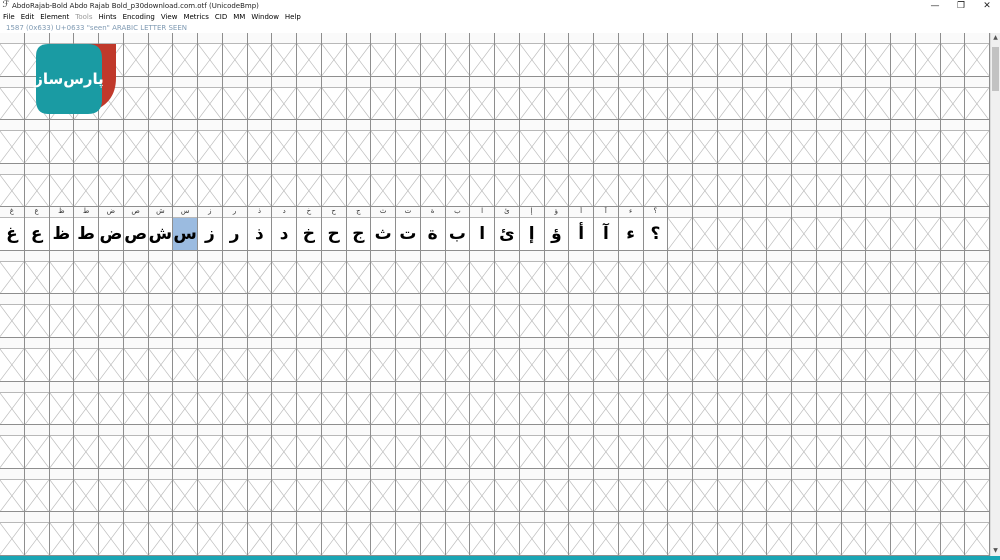  What do you see at coordinates (995, 38) in the screenshot?
I see `scroll-up-icon: ▲` at bounding box center [995, 38].